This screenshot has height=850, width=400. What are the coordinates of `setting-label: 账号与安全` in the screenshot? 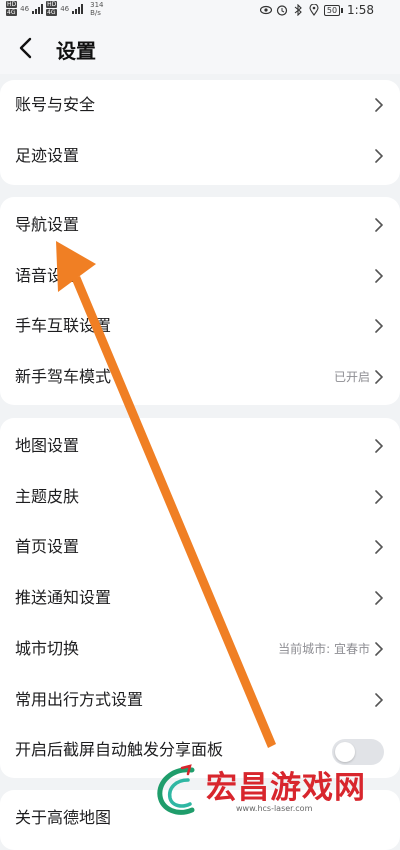 It's located at (55, 104).